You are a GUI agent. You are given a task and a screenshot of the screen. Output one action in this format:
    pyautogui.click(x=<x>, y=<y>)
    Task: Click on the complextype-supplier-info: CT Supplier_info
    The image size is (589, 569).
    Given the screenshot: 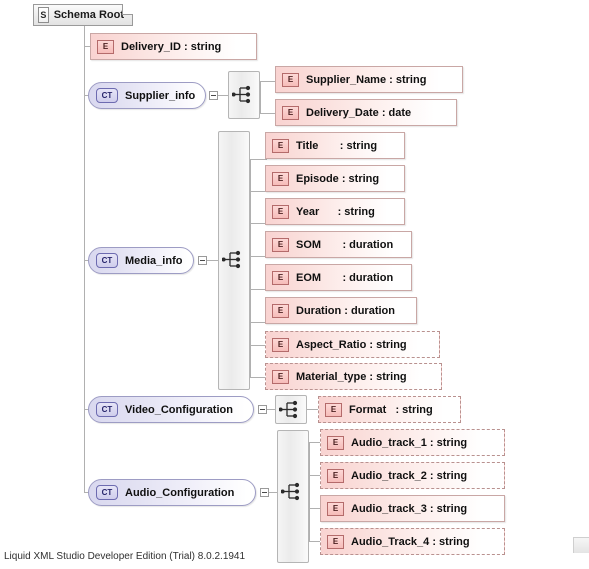 What is the action you would take?
    pyautogui.click(x=147, y=95)
    